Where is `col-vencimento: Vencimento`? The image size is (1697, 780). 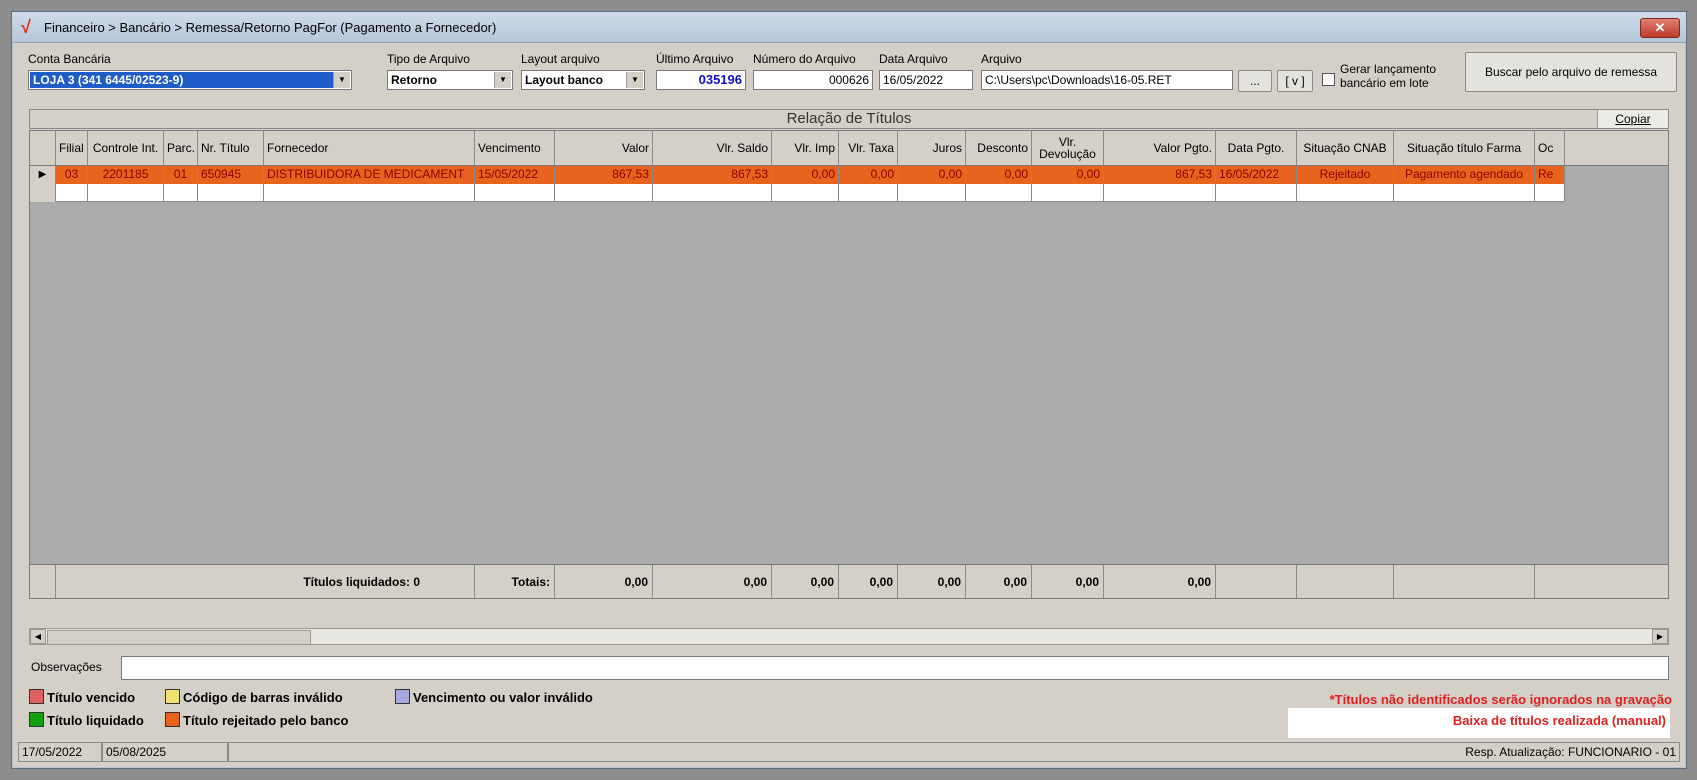
col-vencimento: Vencimento is located at coordinates (515, 148).